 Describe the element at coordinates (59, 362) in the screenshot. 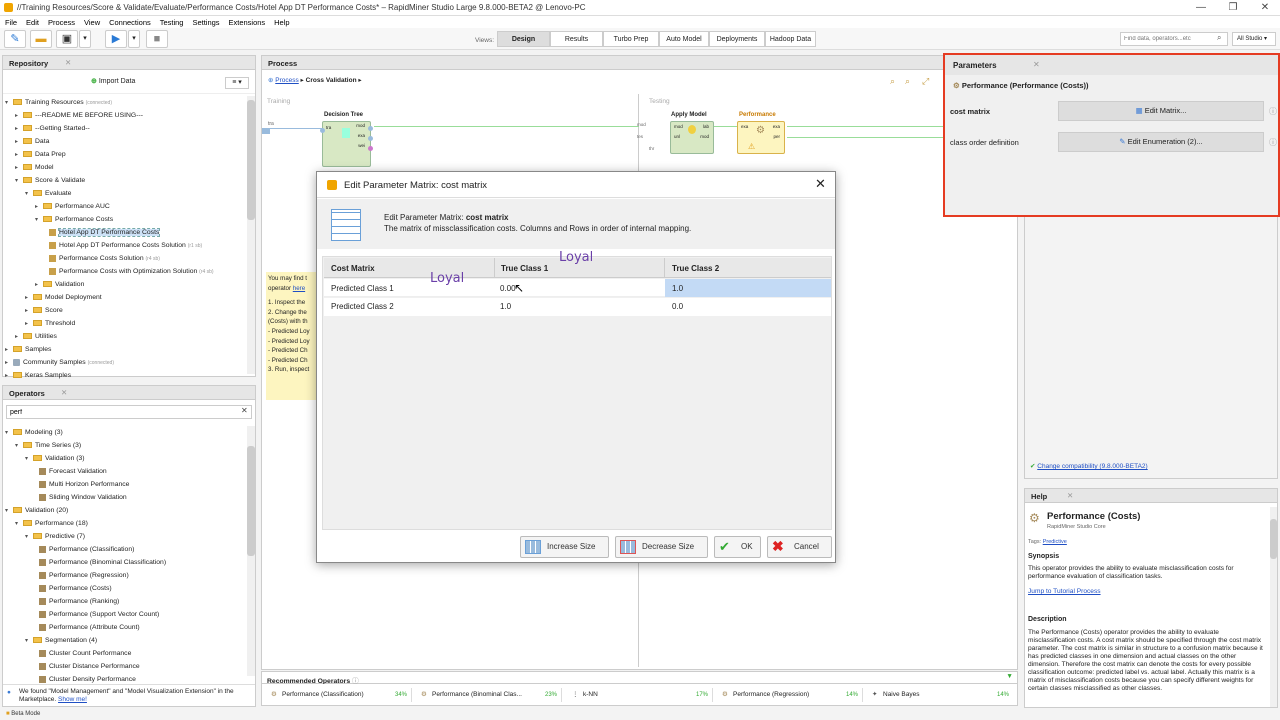

I see `list-item: ▸ Community Samples (connected)` at that location.